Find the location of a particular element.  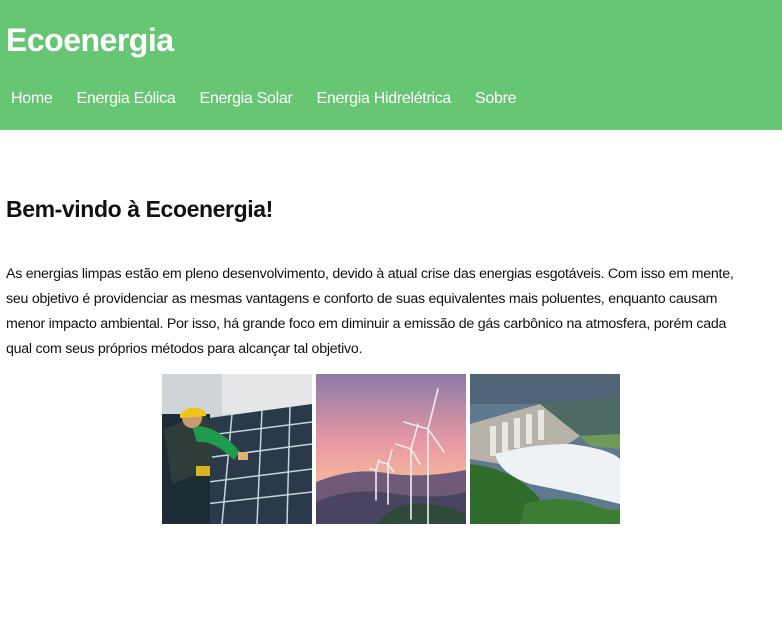

nav-item-sobre: Sobre is located at coordinates (495, 99).